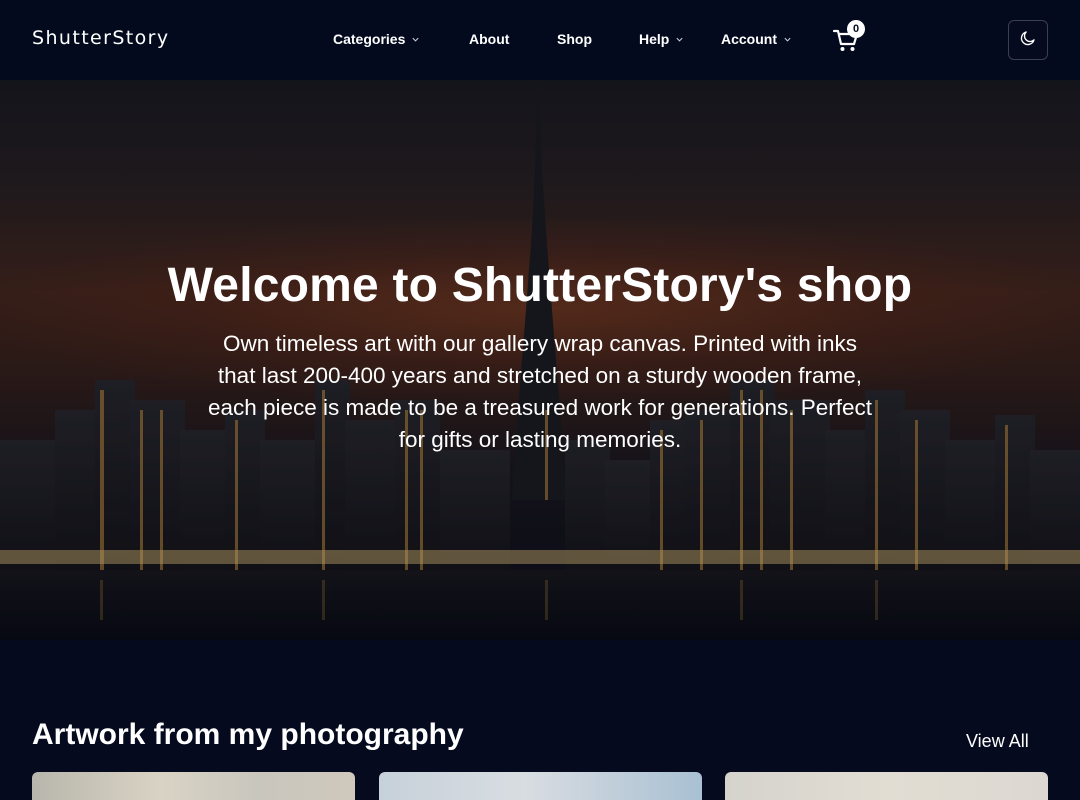  Describe the element at coordinates (997, 741) in the screenshot. I see `view-all-link: View All` at that location.